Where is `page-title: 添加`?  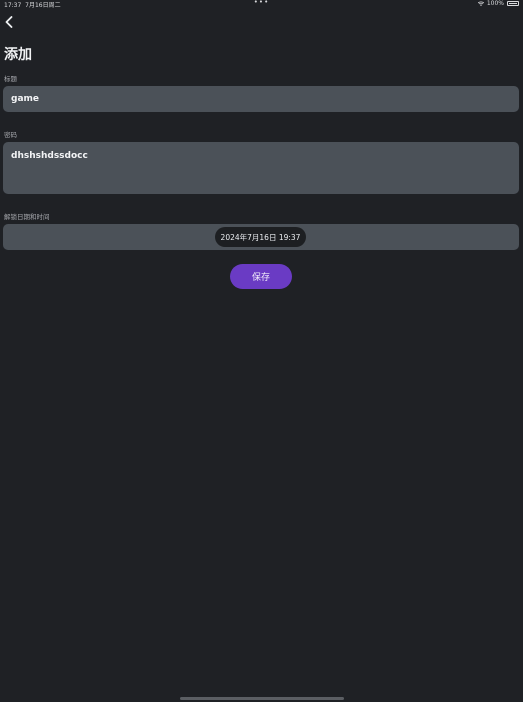 page-title: 添加 is located at coordinates (18, 55).